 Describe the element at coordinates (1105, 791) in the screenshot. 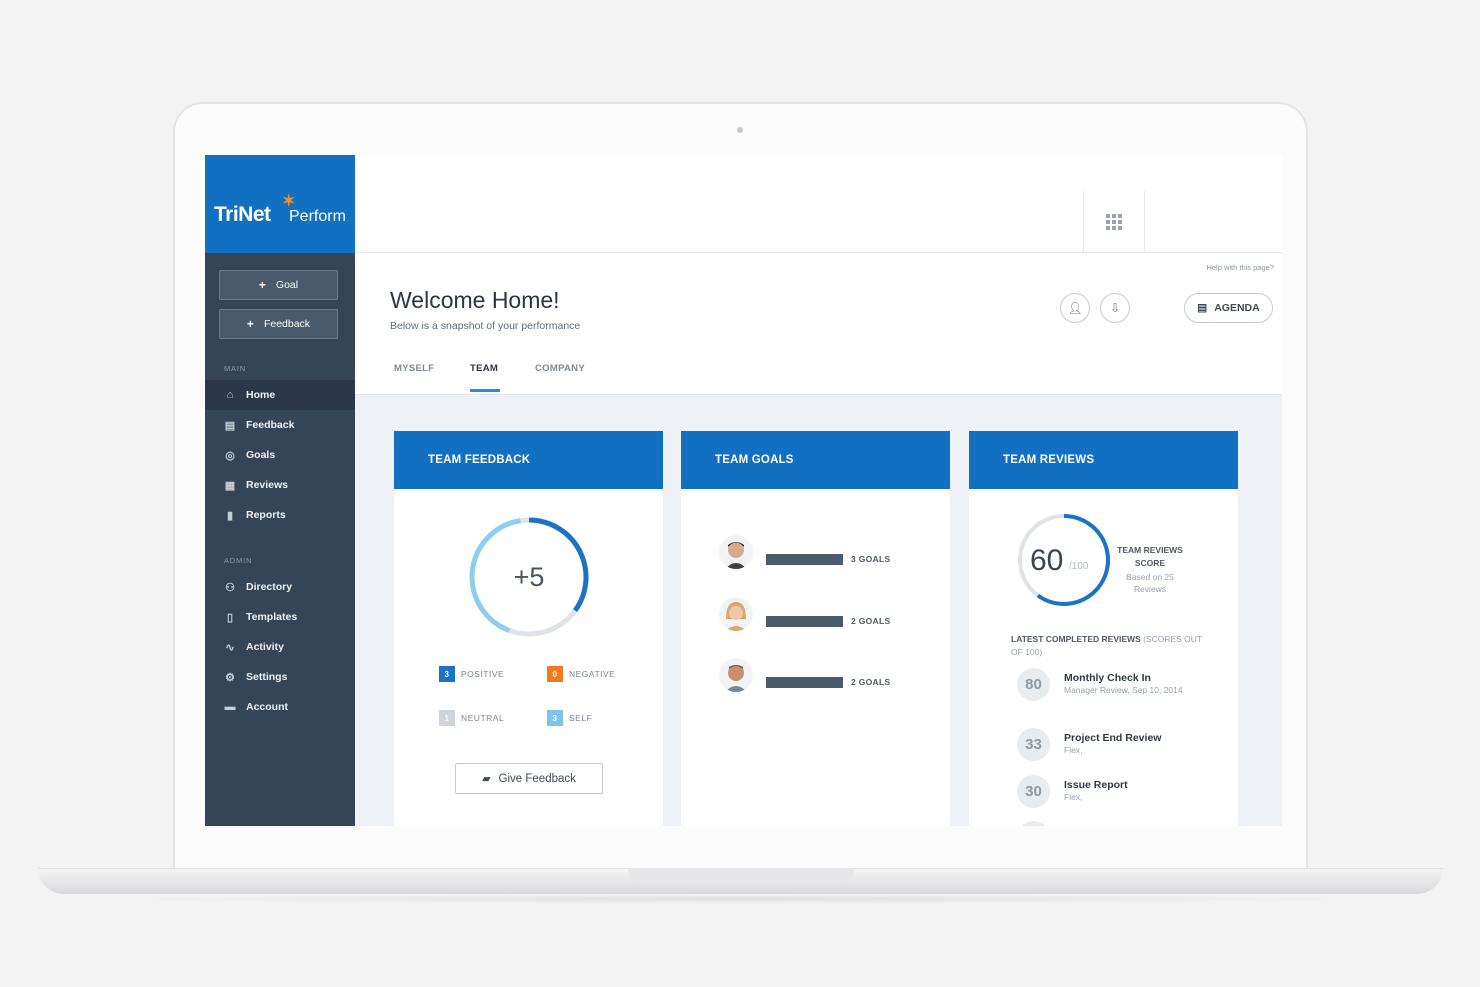

I see `review-item: 30 Issue Report Flex,` at that location.